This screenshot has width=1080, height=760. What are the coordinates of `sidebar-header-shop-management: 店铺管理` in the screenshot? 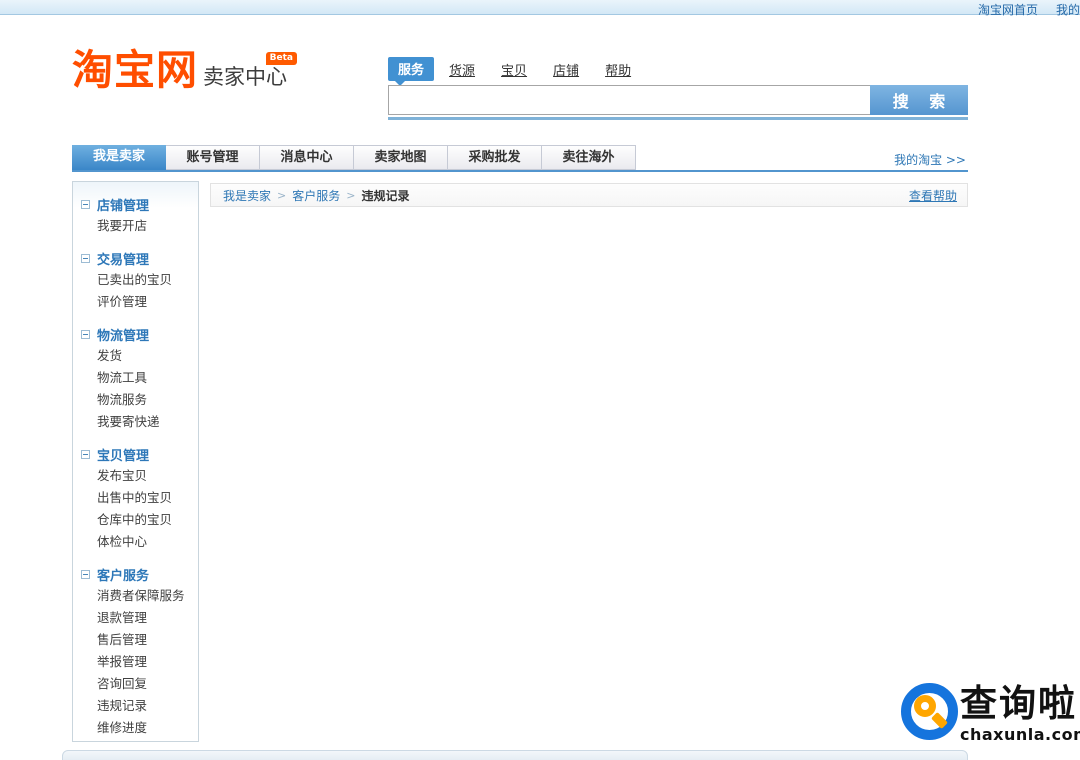 It's located at (135, 204).